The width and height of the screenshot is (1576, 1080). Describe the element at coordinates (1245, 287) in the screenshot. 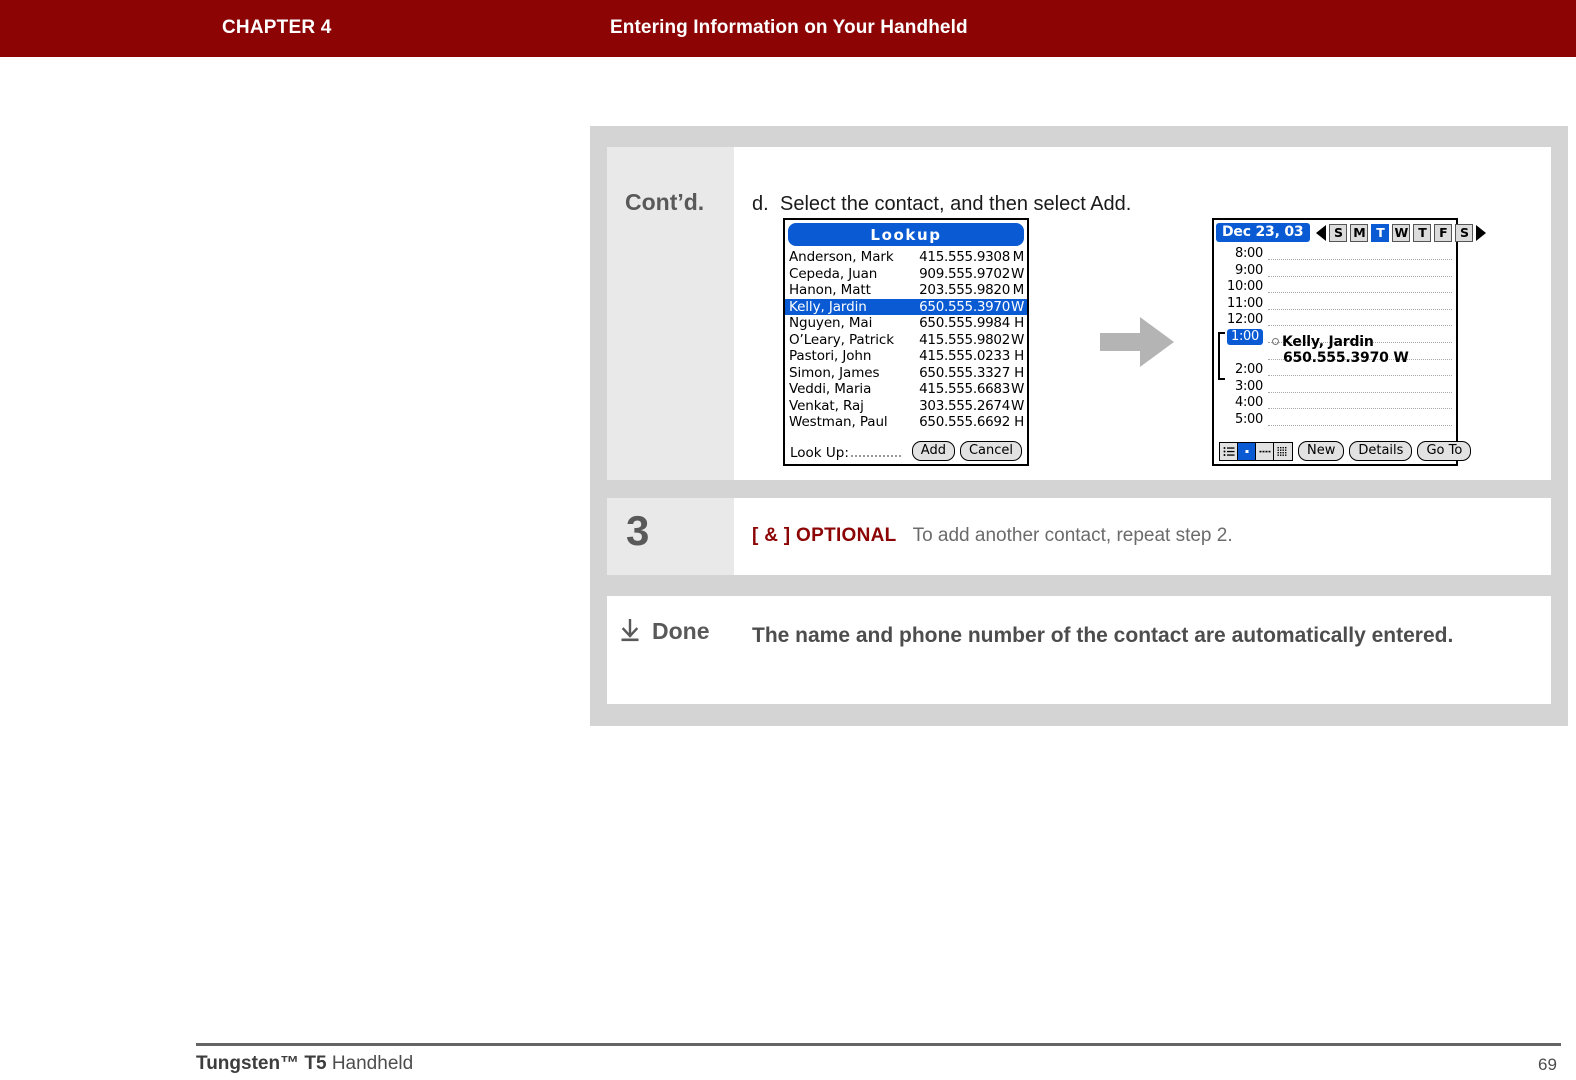

I see `calendar-time-label: 10:00` at that location.